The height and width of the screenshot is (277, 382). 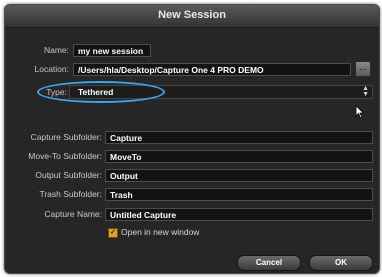 I want to click on capture-name-field: Untitled Capture, so click(x=239, y=214).